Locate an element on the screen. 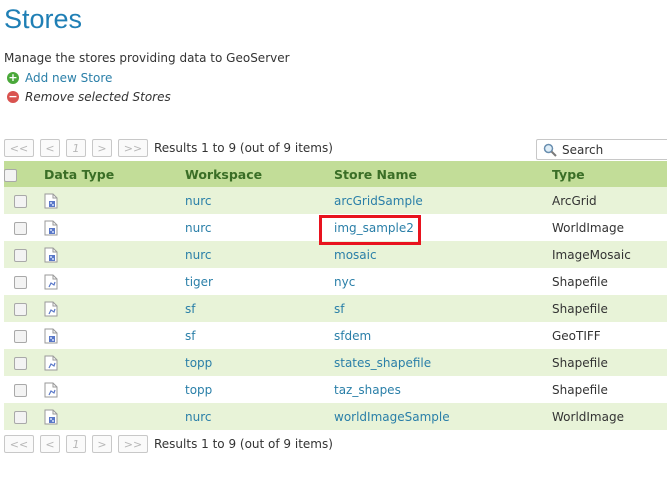  table-row: nurc worldImageSample WorldImage is located at coordinates (335, 416).